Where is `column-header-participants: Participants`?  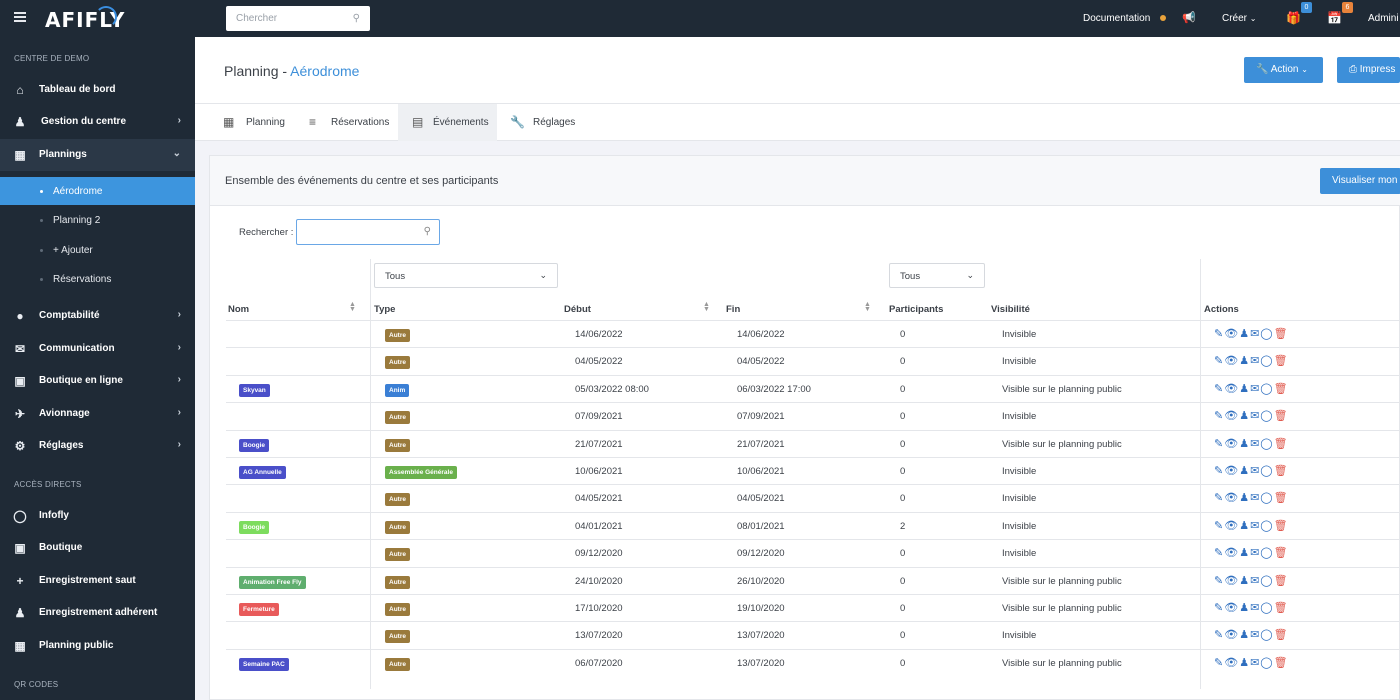
column-header-participants: Participants is located at coordinates (916, 309).